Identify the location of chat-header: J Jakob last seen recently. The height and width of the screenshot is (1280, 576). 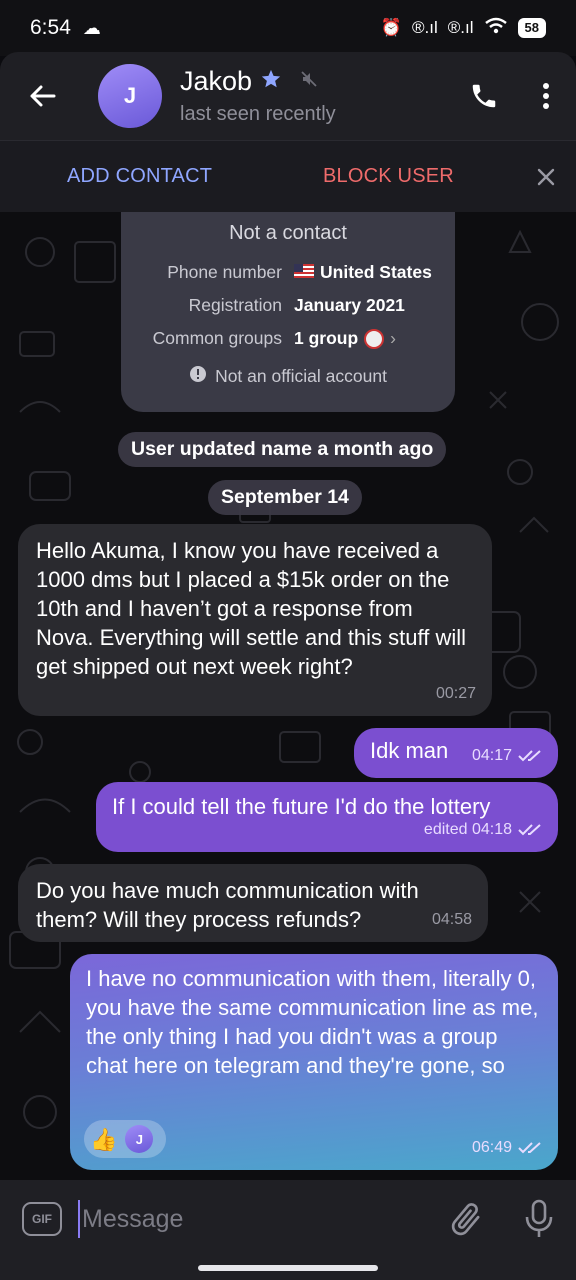
(288, 96).